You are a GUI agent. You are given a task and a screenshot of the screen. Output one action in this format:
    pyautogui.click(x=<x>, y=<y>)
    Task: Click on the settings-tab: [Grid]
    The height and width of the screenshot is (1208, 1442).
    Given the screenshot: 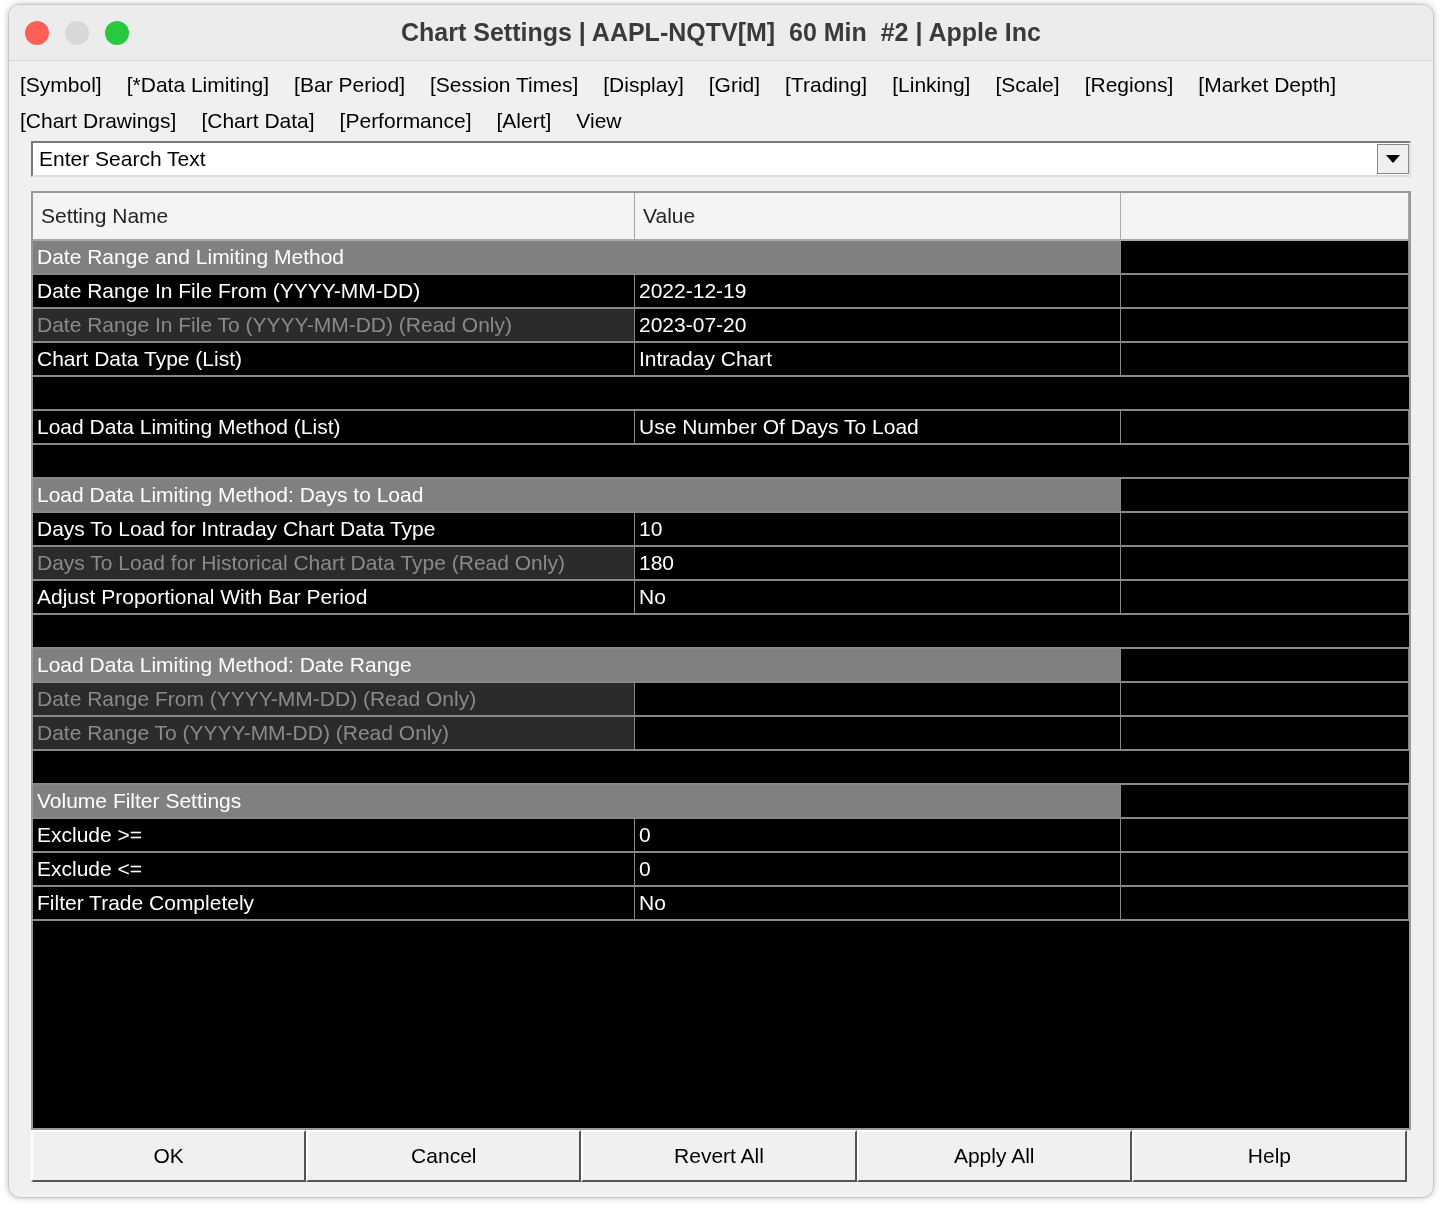 What is the action you would take?
    pyautogui.click(x=734, y=85)
    